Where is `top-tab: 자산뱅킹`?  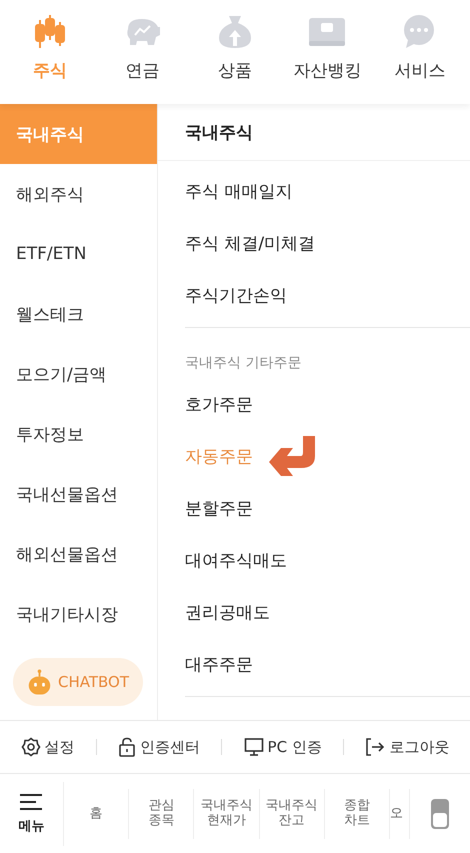
top-tab: 자산뱅킹 is located at coordinates (327, 52).